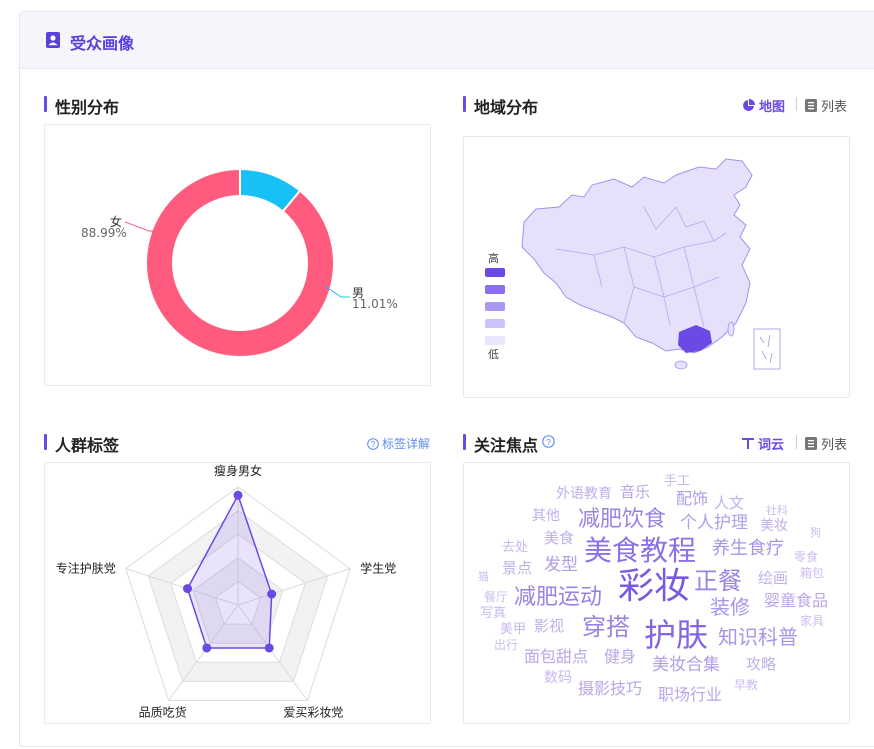 This screenshot has height=749, width=874. Describe the element at coordinates (506, 445) in the screenshot. I see `focus-title: 关注焦点` at that location.